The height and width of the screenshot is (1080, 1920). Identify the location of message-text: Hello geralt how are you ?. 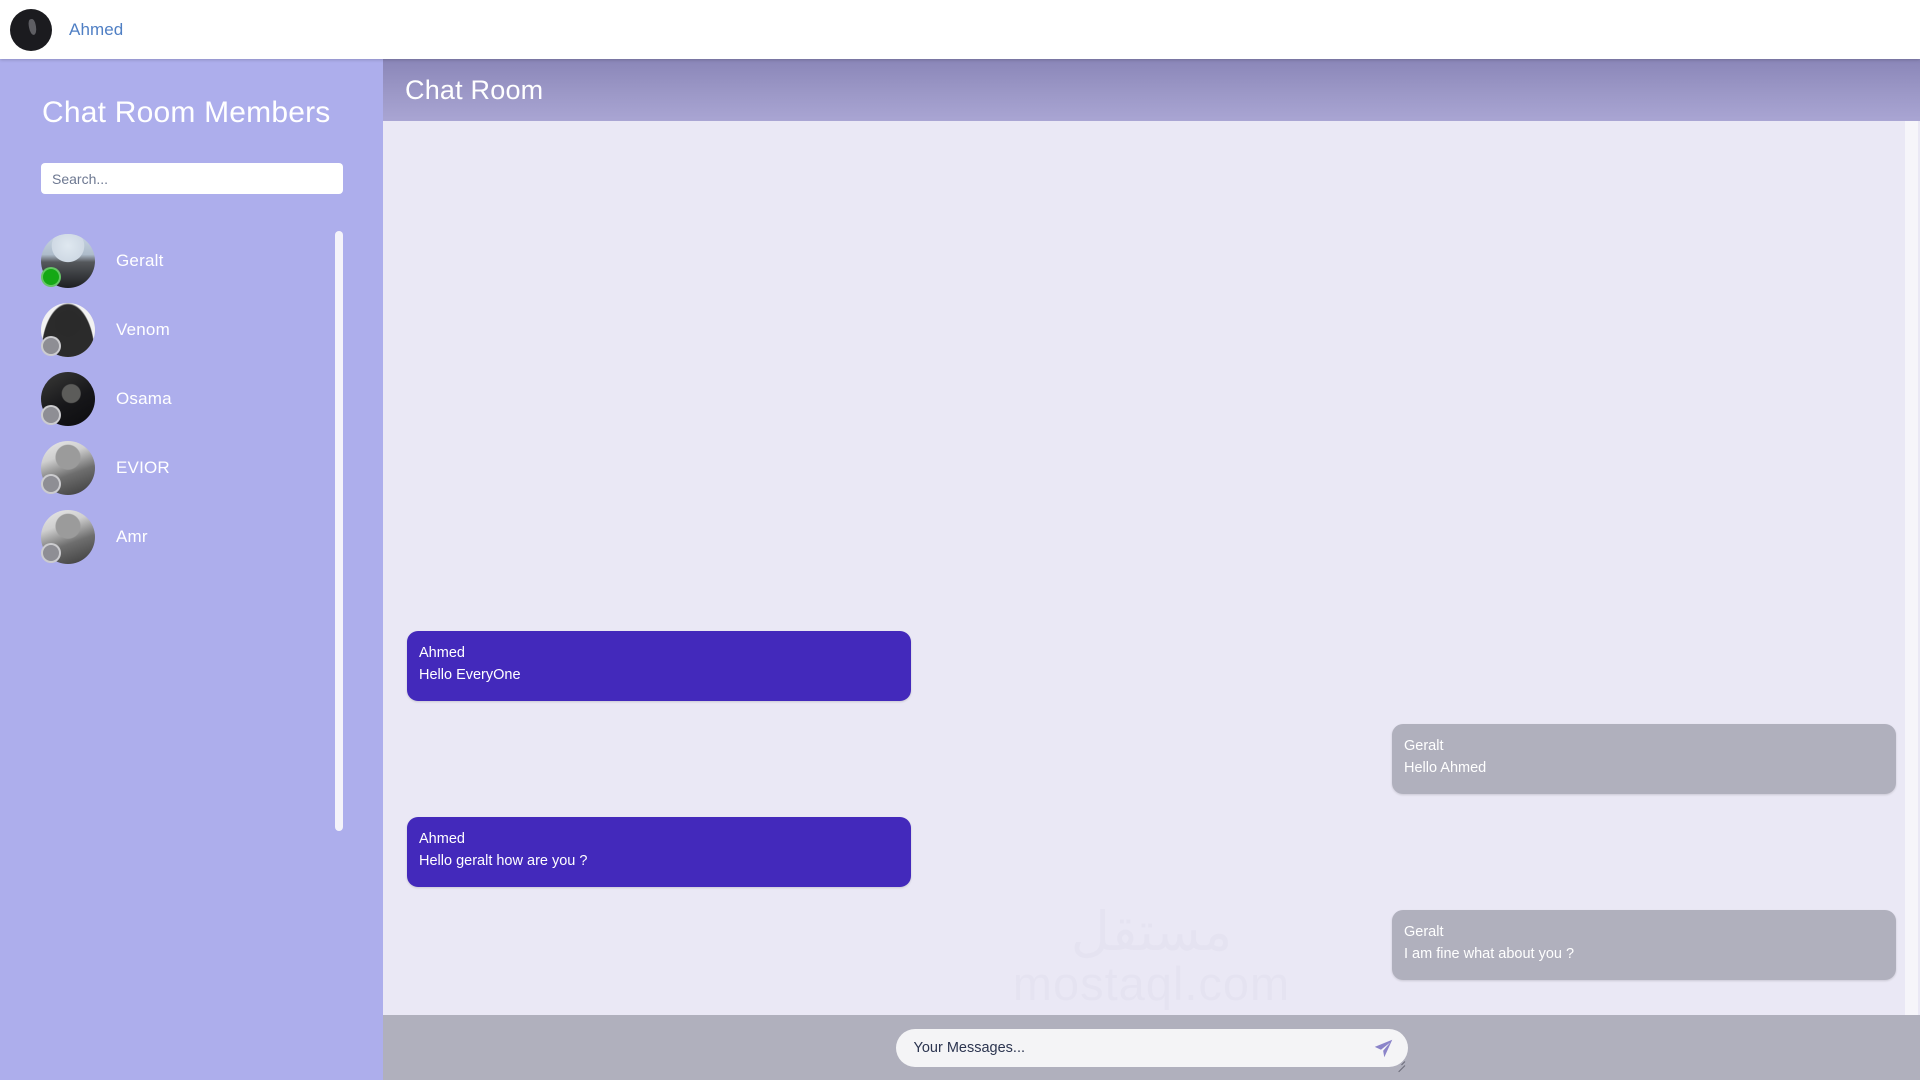
(503, 861).